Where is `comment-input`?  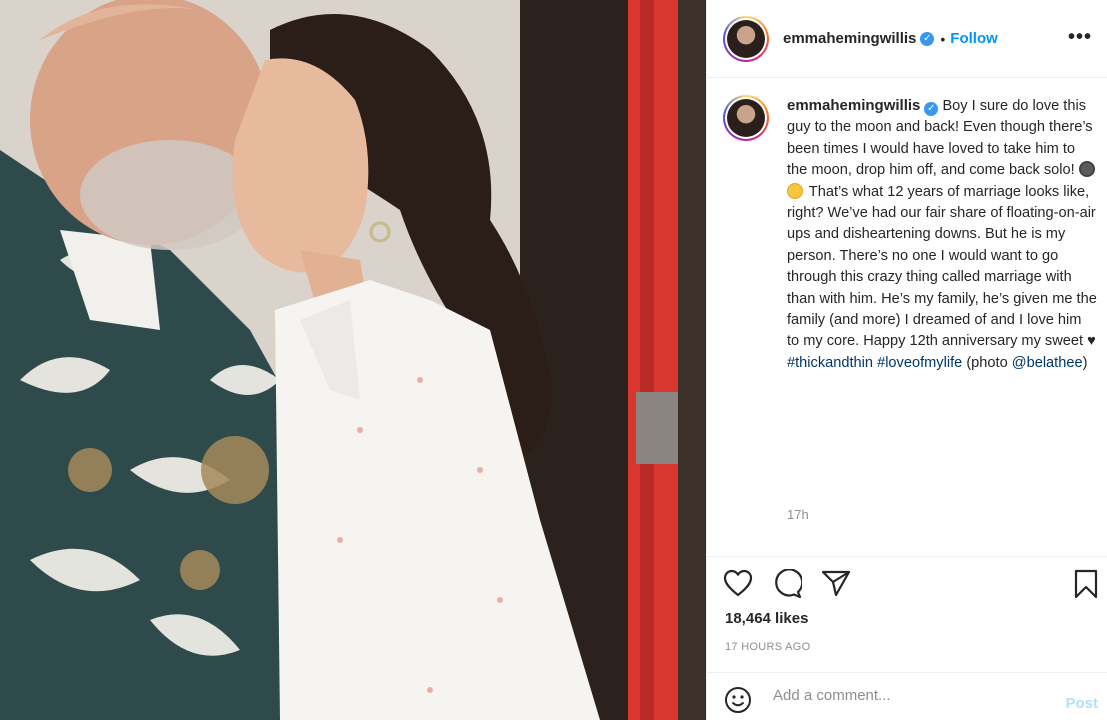
comment-input is located at coordinates (908, 695).